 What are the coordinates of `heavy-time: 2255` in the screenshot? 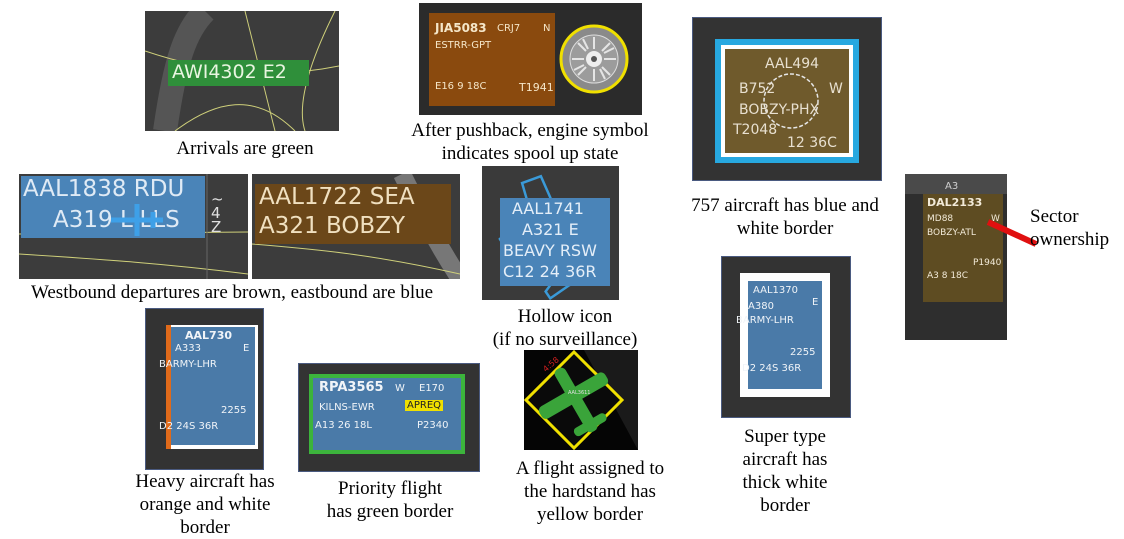 It's located at (234, 410).